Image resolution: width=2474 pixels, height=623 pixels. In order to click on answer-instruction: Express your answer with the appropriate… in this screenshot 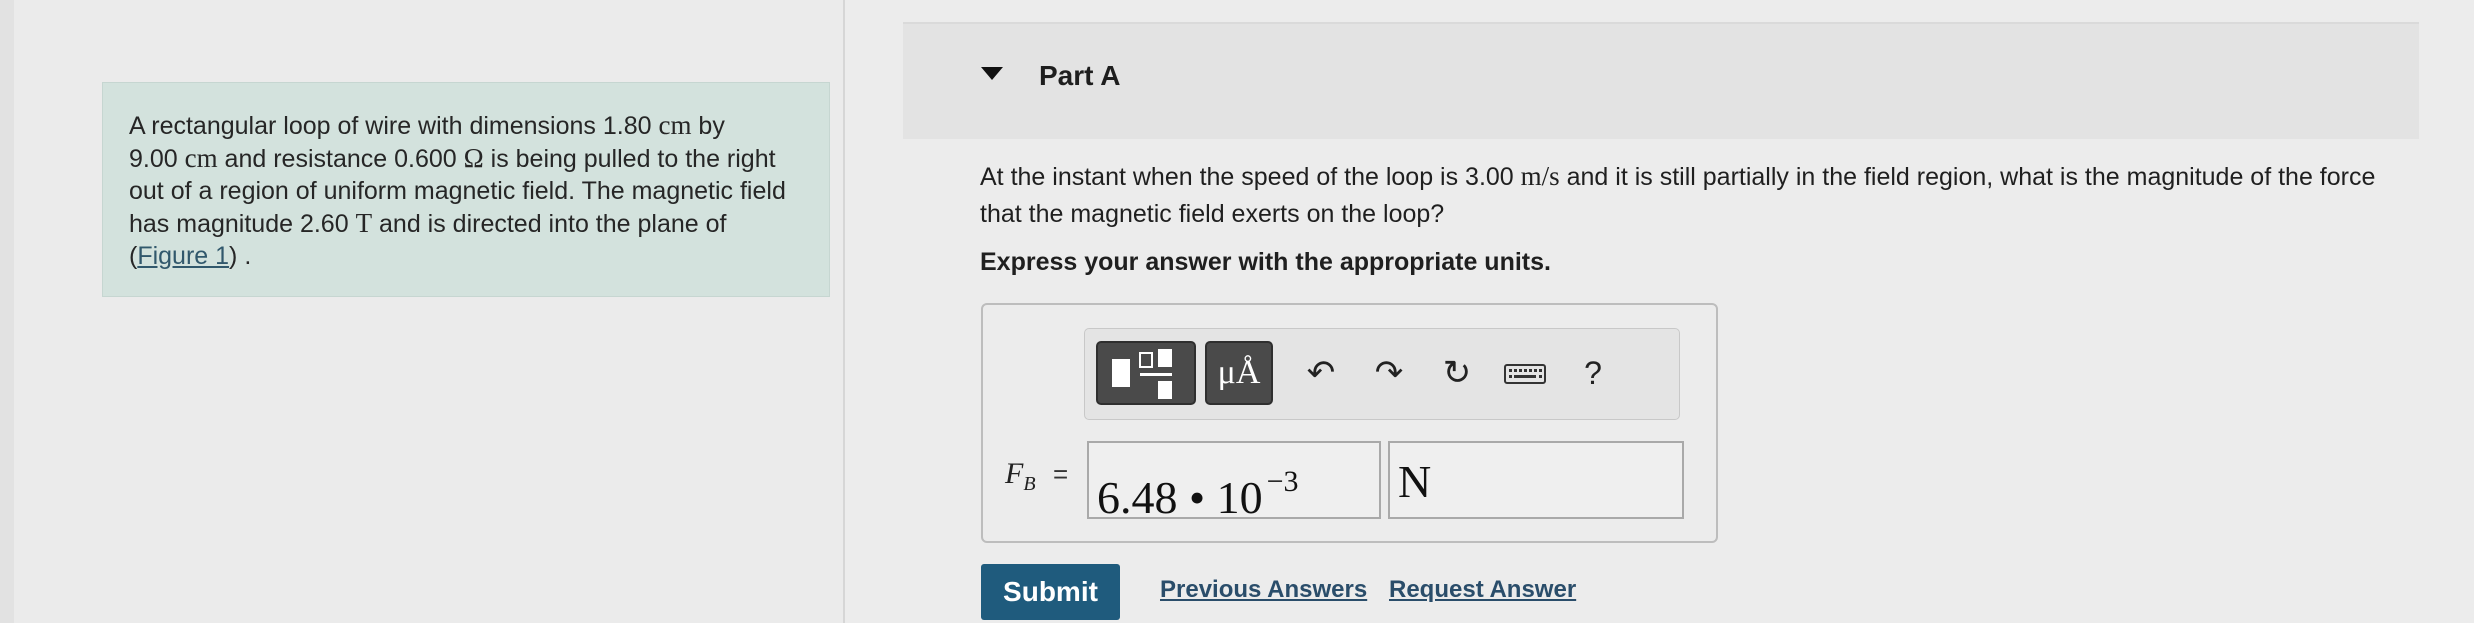, I will do `click(1265, 262)`.